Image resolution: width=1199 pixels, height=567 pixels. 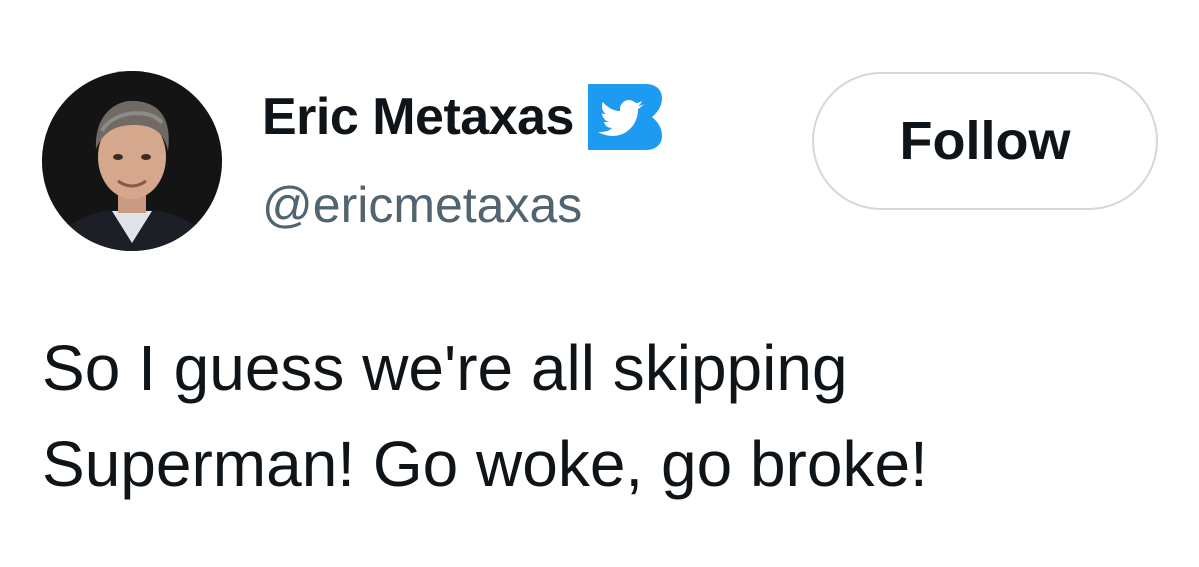 I want to click on tweet-text-line-1: So I guess we're all skipping, so click(x=445, y=368).